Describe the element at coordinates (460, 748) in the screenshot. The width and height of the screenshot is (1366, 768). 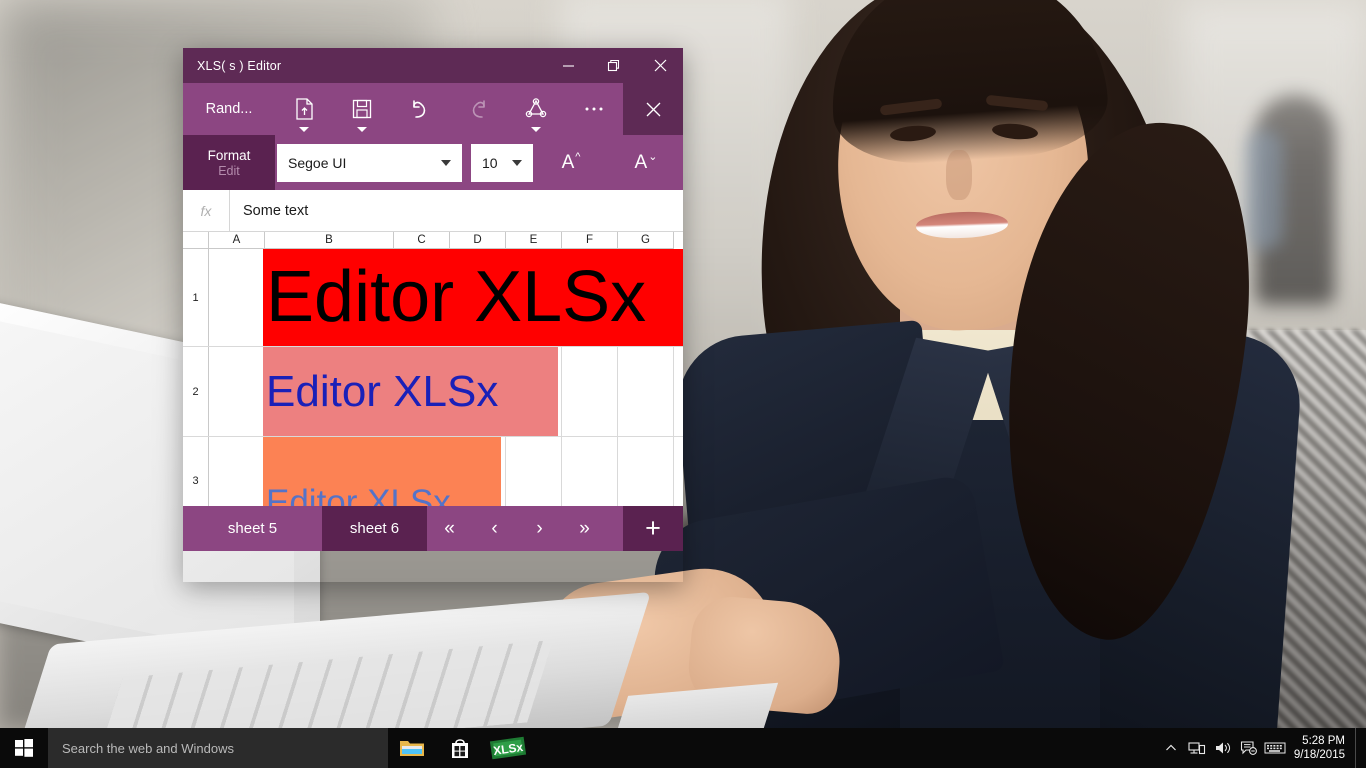
I see `windows-store-icon` at that location.